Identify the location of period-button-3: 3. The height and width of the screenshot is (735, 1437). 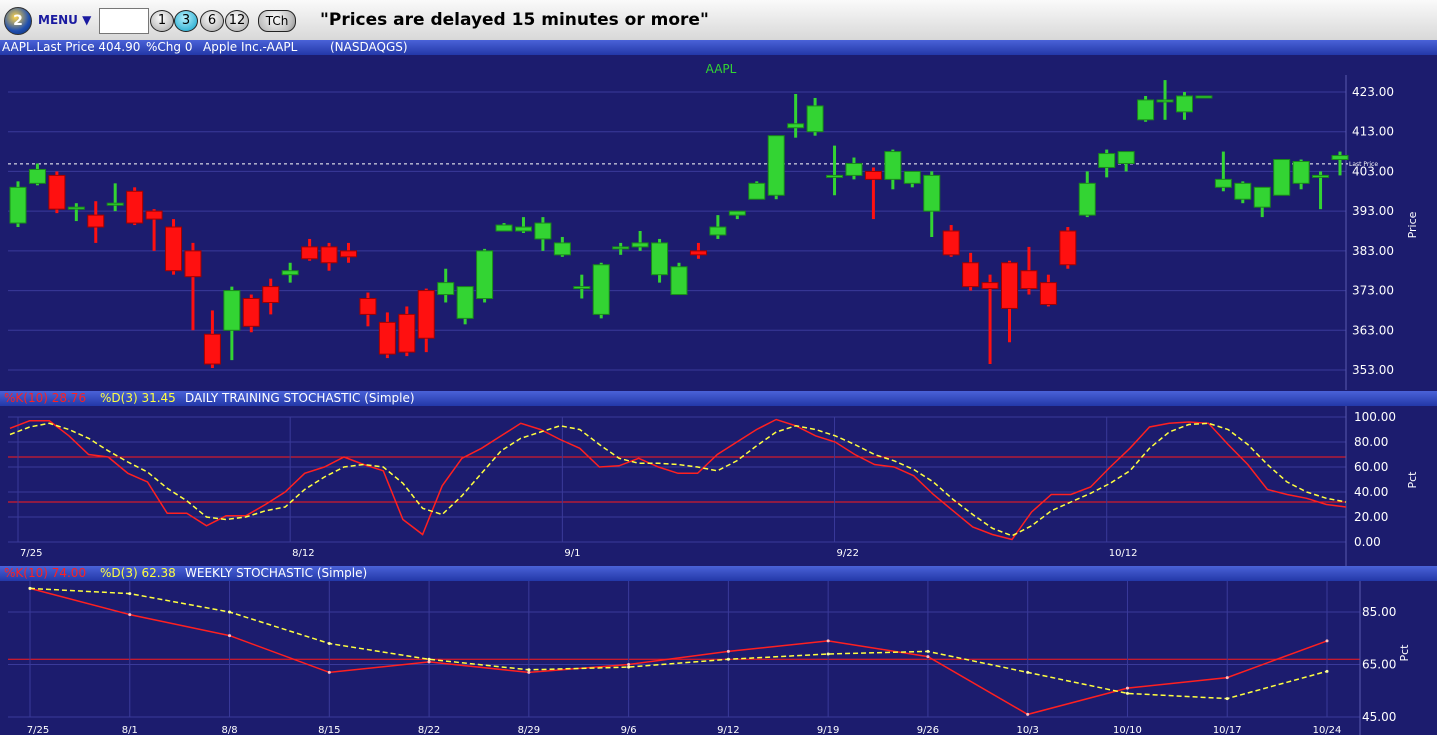
(186, 21).